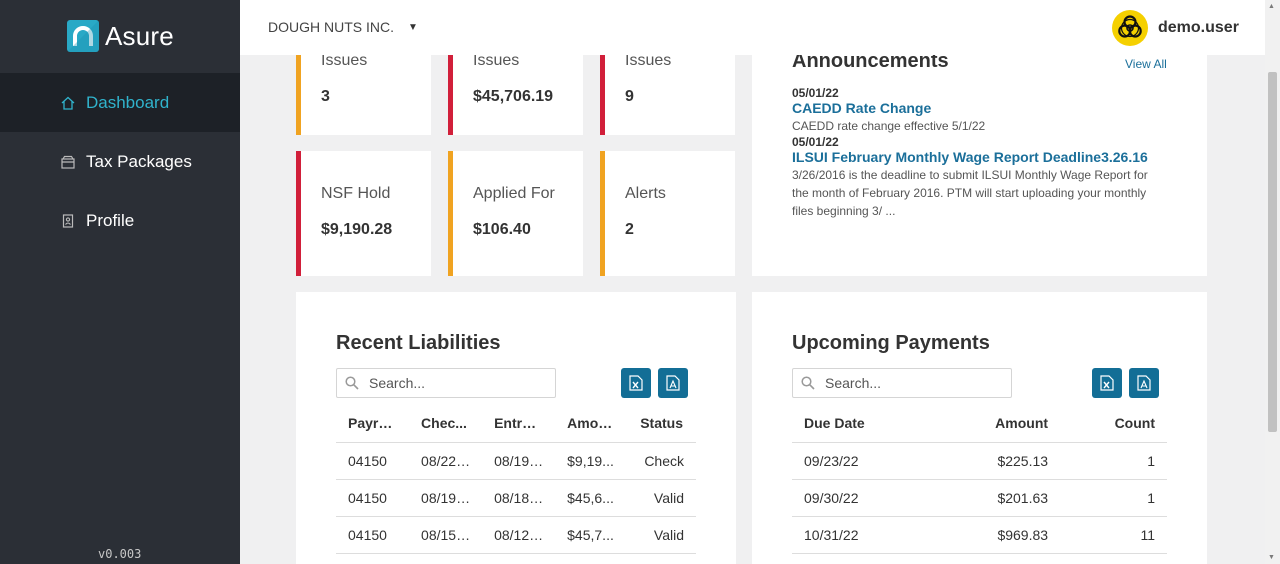 This screenshot has width=1280, height=564. What do you see at coordinates (110, 220) in the screenshot?
I see `sidebar-item-label: Profile` at bounding box center [110, 220].